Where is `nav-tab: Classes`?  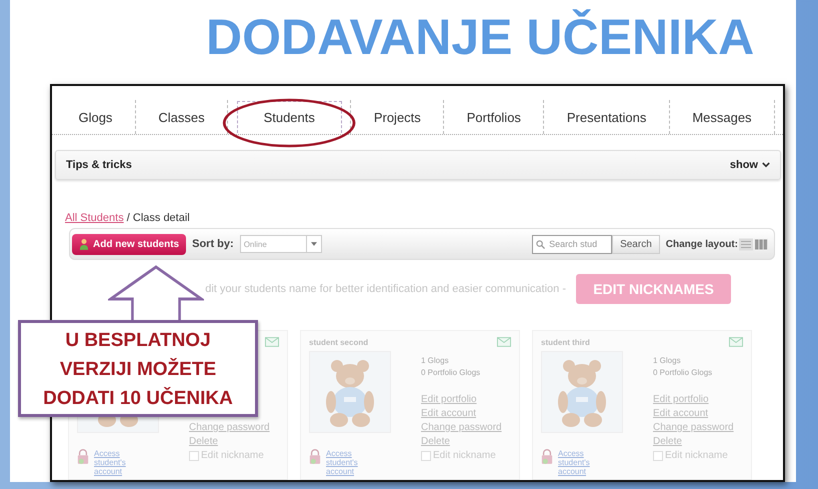 nav-tab: Classes is located at coordinates (181, 117).